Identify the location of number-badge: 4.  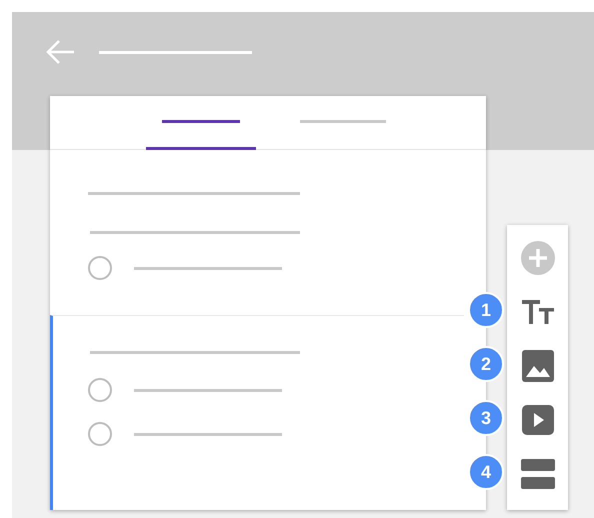
(486, 472).